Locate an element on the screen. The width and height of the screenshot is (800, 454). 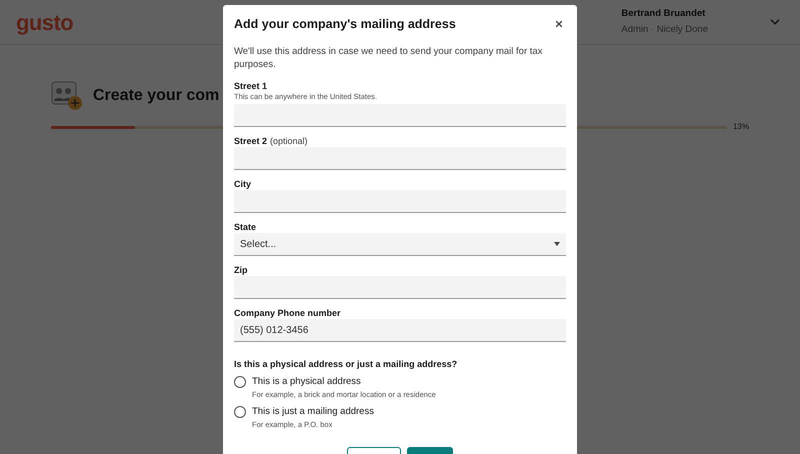
question-text: Is this a physical address or just a mailing address? is located at coordinates (346, 364).